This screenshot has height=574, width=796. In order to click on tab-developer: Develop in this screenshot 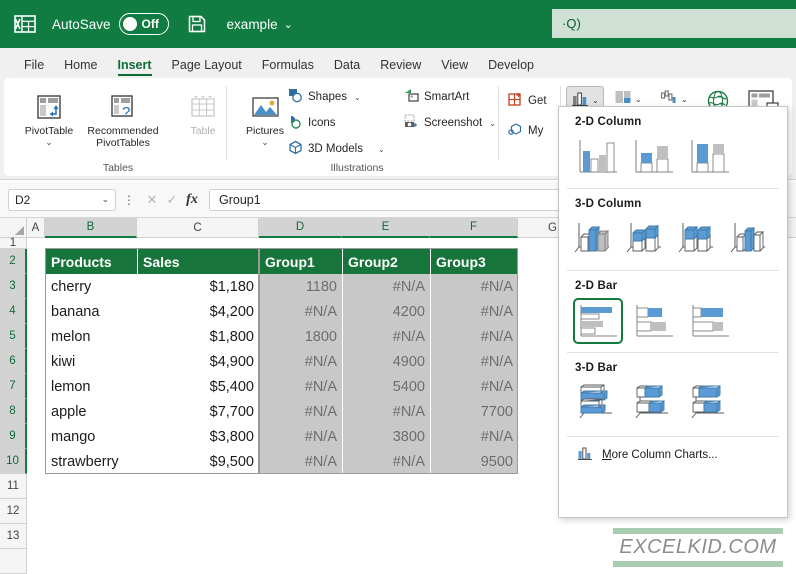, I will do `click(511, 67)`.